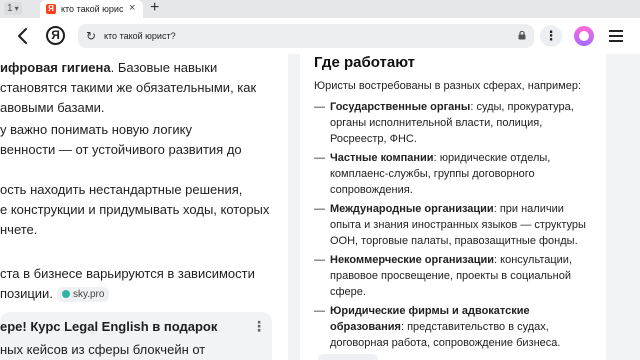  I want to click on text-line: : представительство в судах,, so click(474, 327).